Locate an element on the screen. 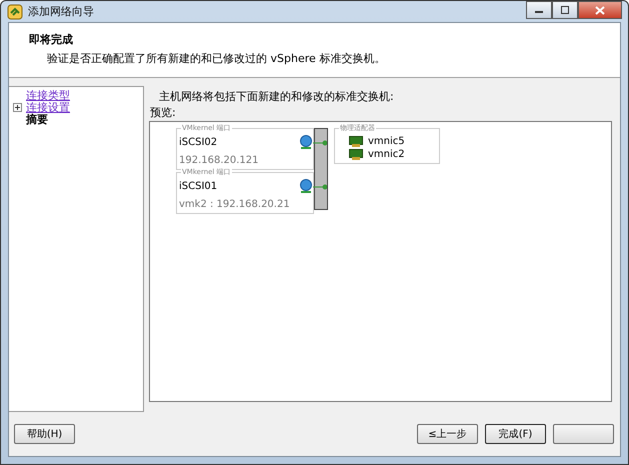 This screenshot has height=465, width=629. nav-link: 连接设置 is located at coordinates (48, 107).